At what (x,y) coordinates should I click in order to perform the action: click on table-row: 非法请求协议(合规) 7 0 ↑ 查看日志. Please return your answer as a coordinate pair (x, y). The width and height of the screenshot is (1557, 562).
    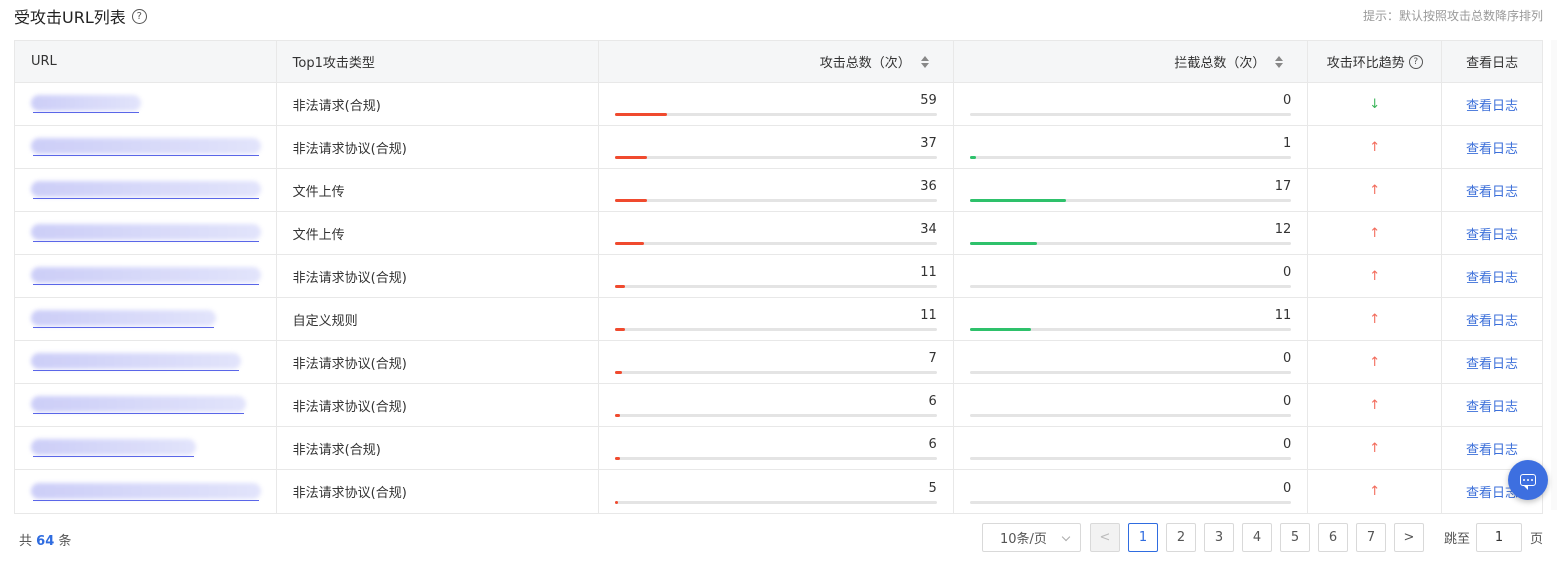
    Looking at the image, I should click on (778, 362).